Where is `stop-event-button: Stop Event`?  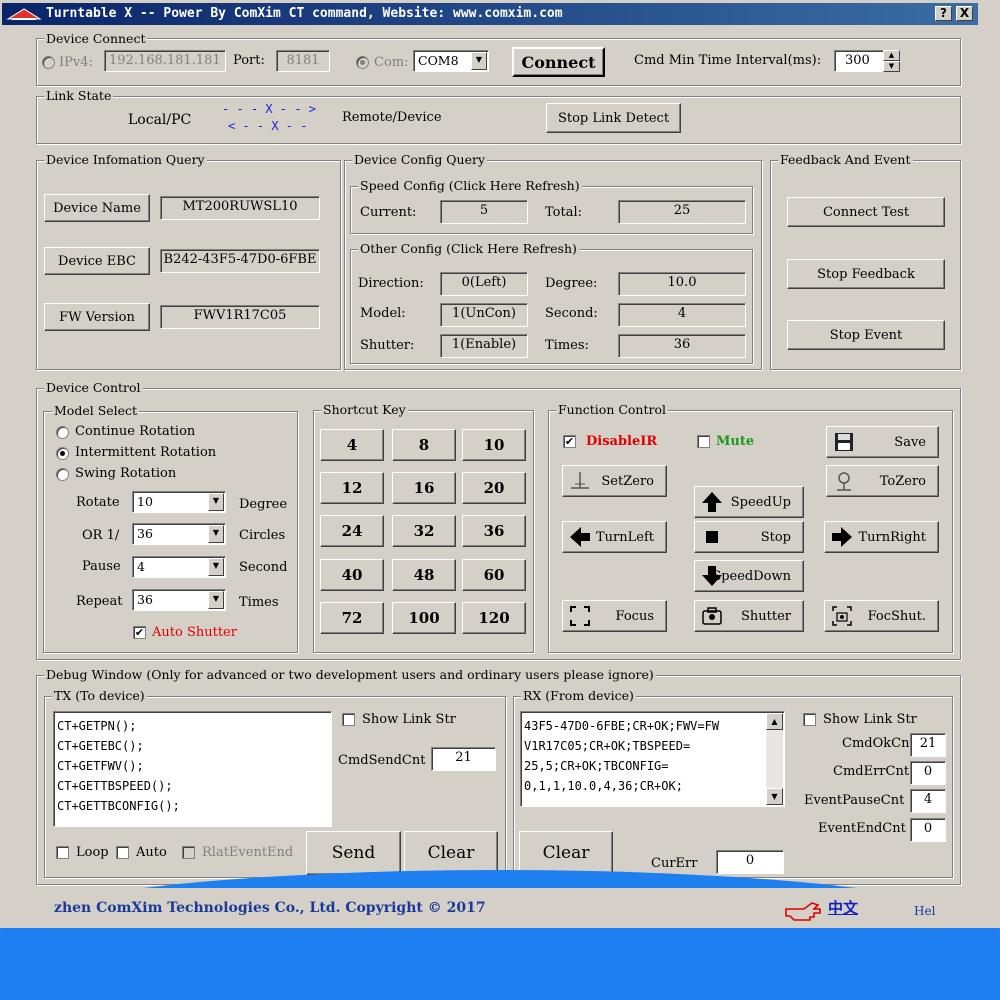
stop-event-button: Stop Event is located at coordinates (866, 335).